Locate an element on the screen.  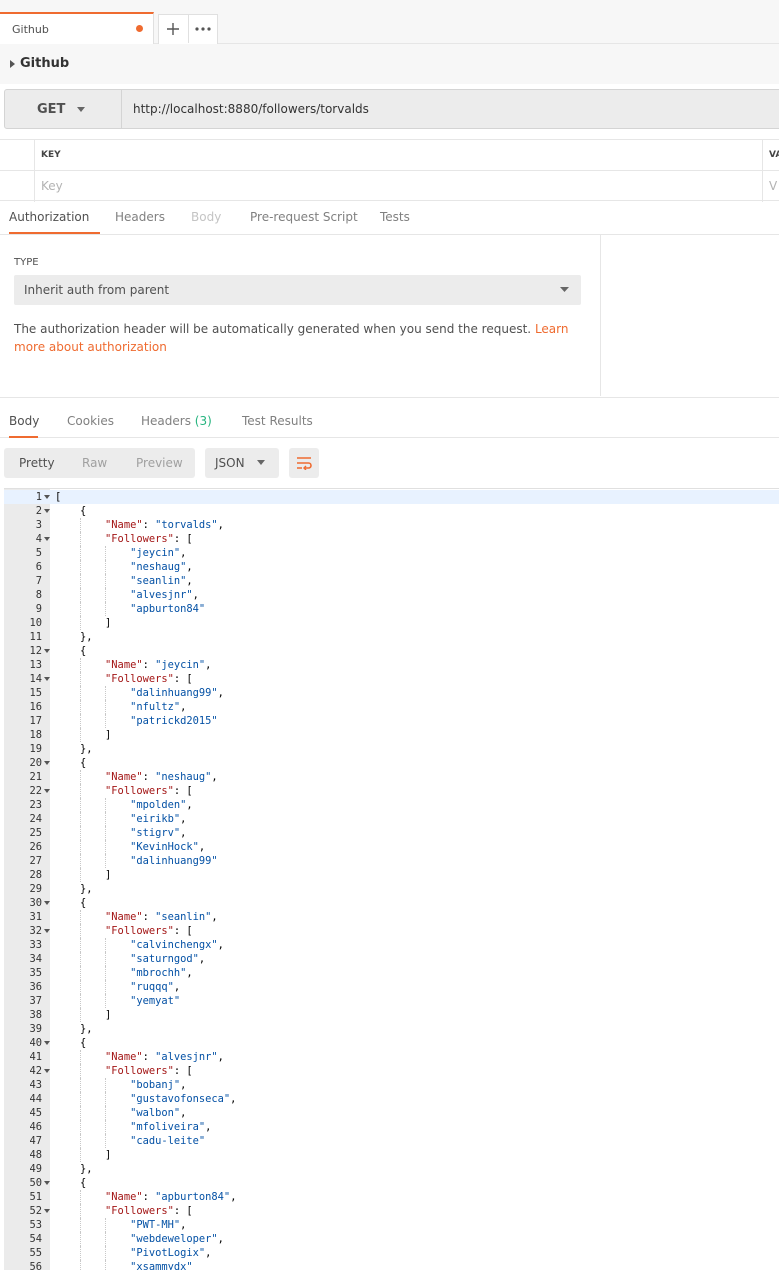
tab-response-body: Body is located at coordinates (24, 422).